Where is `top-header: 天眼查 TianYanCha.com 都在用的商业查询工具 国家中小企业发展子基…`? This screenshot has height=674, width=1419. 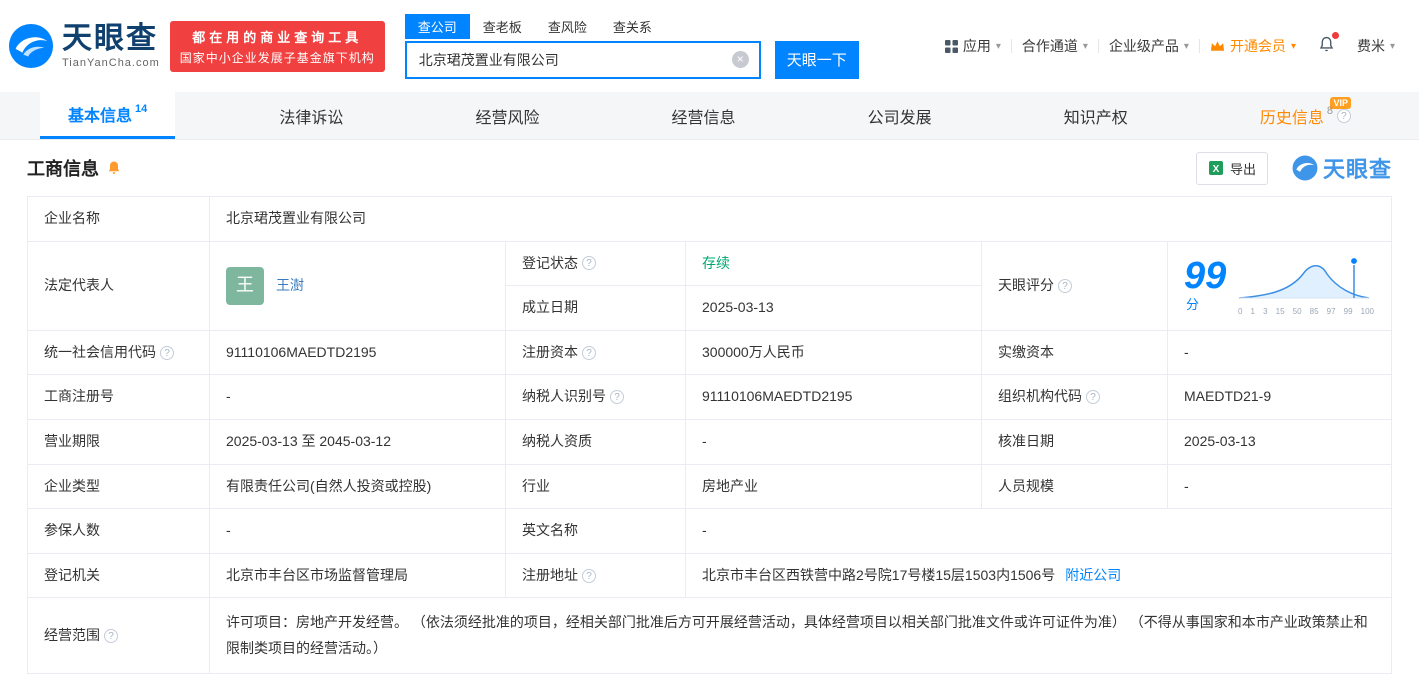 top-header: 天眼查 TianYanCha.com 都在用的商业查询工具 国家中小企业发展子基… is located at coordinates (709, 46).